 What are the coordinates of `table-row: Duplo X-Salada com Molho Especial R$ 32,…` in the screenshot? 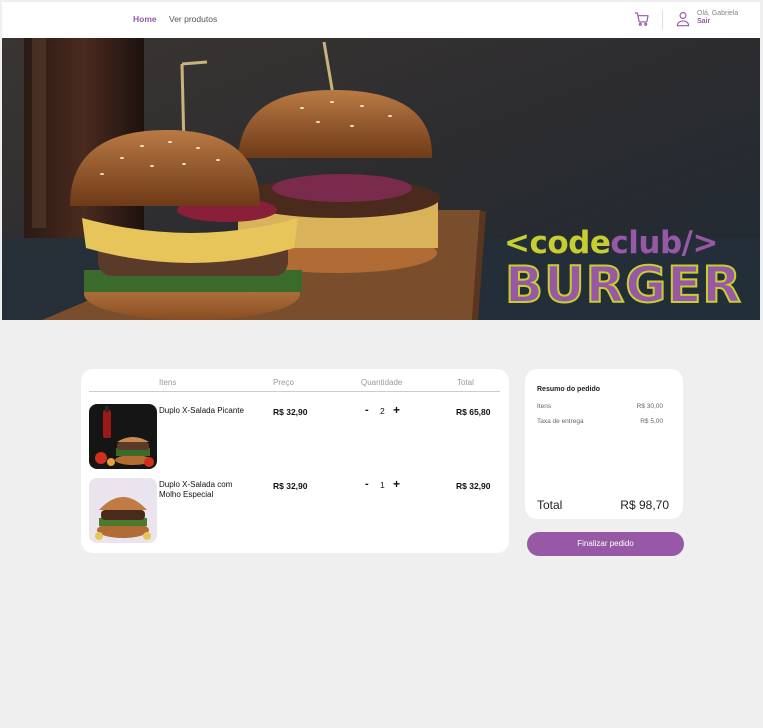 It's located at (295, 510).